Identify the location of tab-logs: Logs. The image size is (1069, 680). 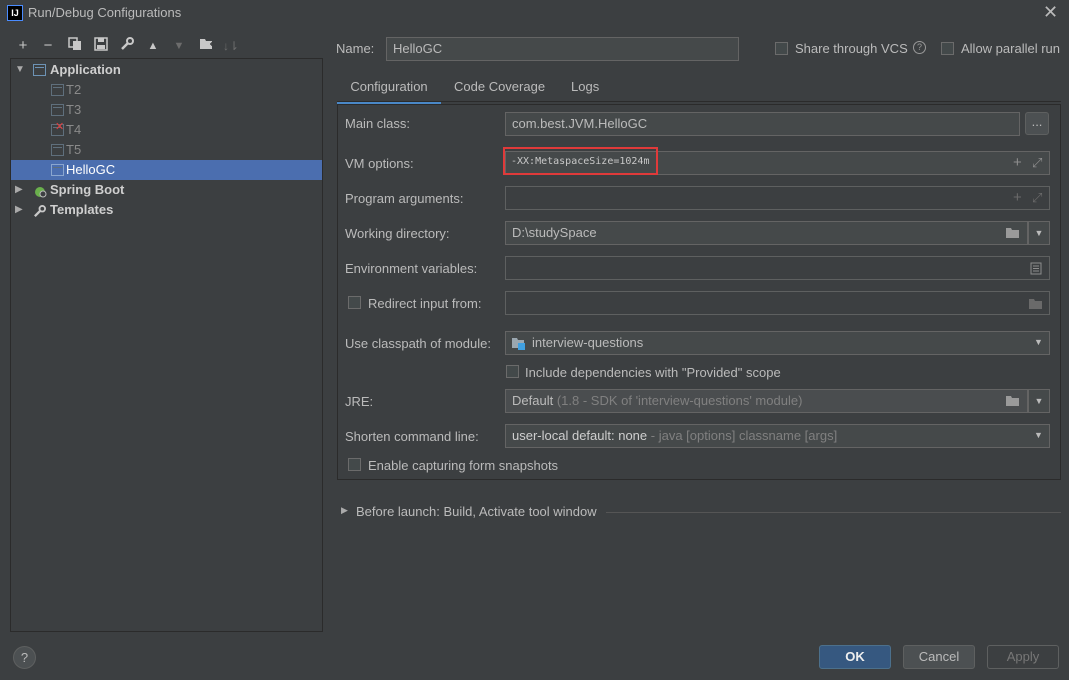
(585, 90).